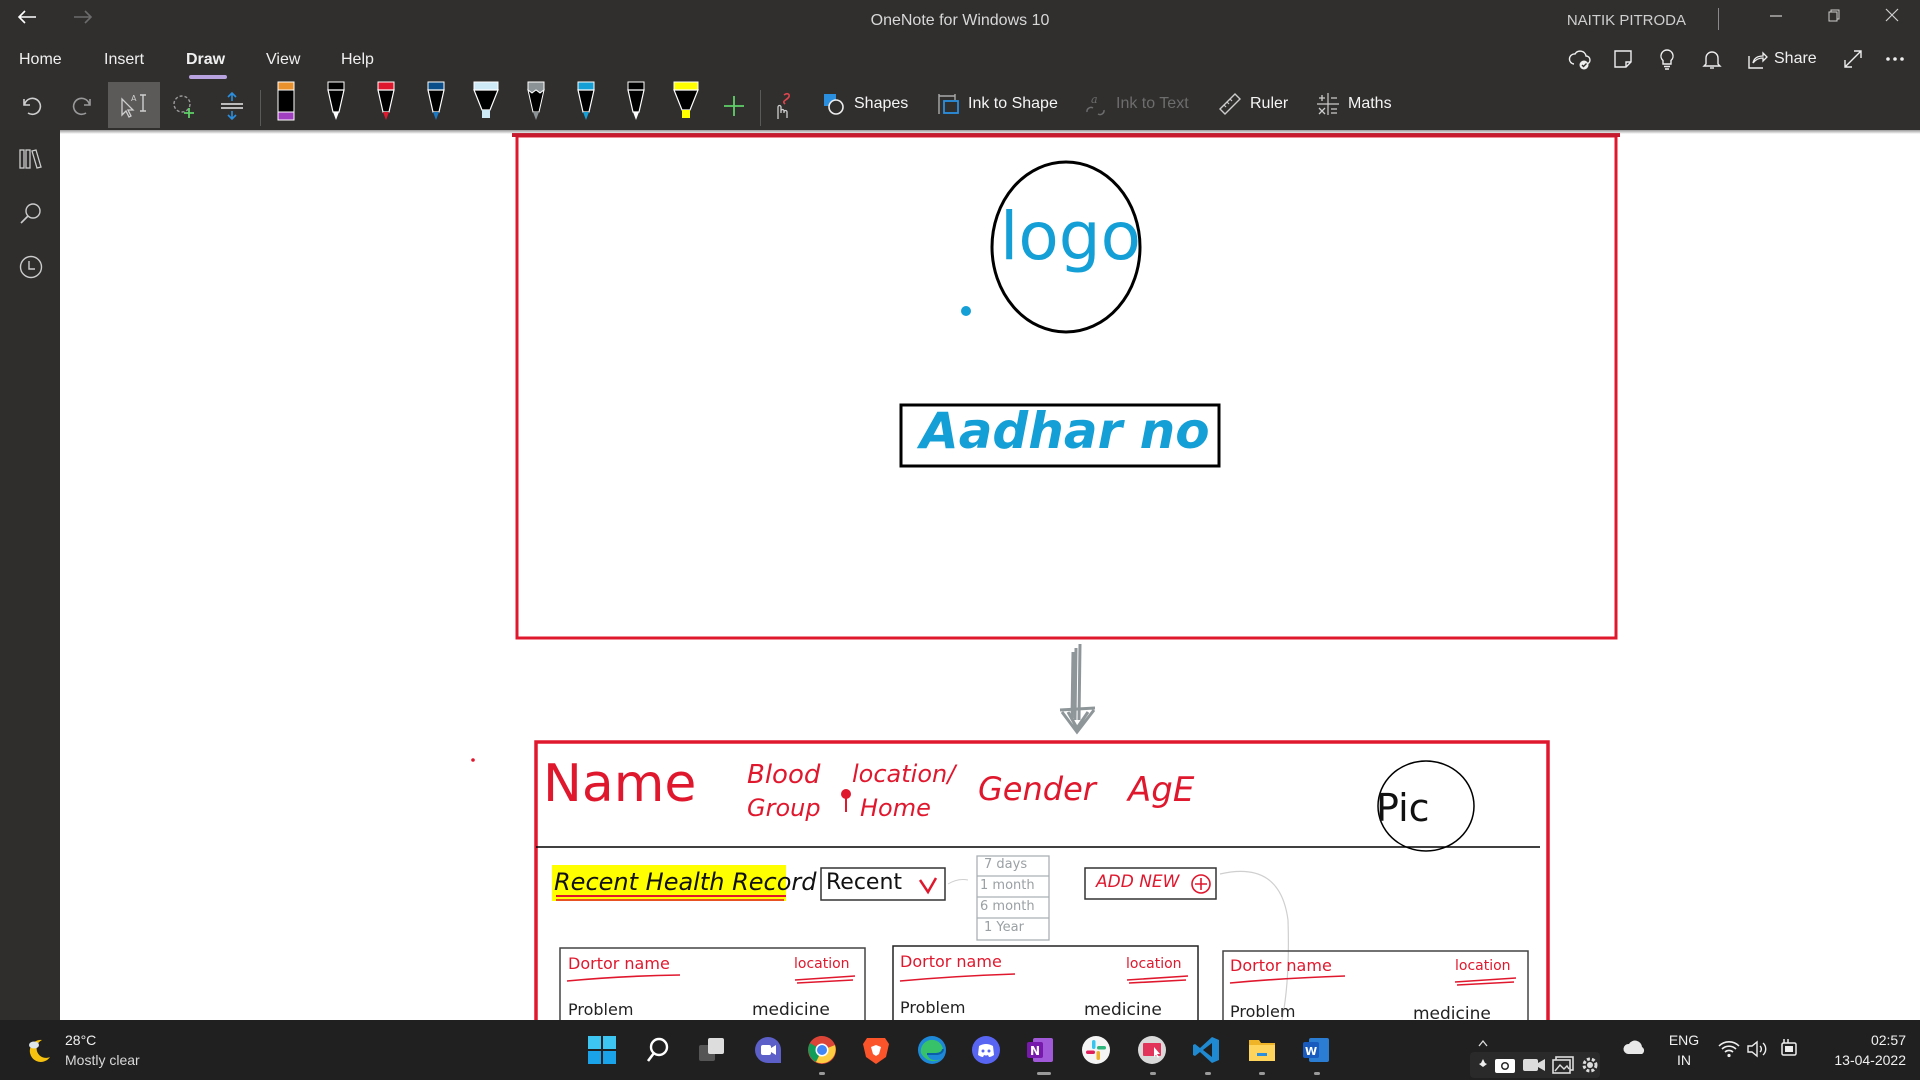 The image size is (1920, 1080). I want to click on language-bottom: IN, so click(1684, 1060).